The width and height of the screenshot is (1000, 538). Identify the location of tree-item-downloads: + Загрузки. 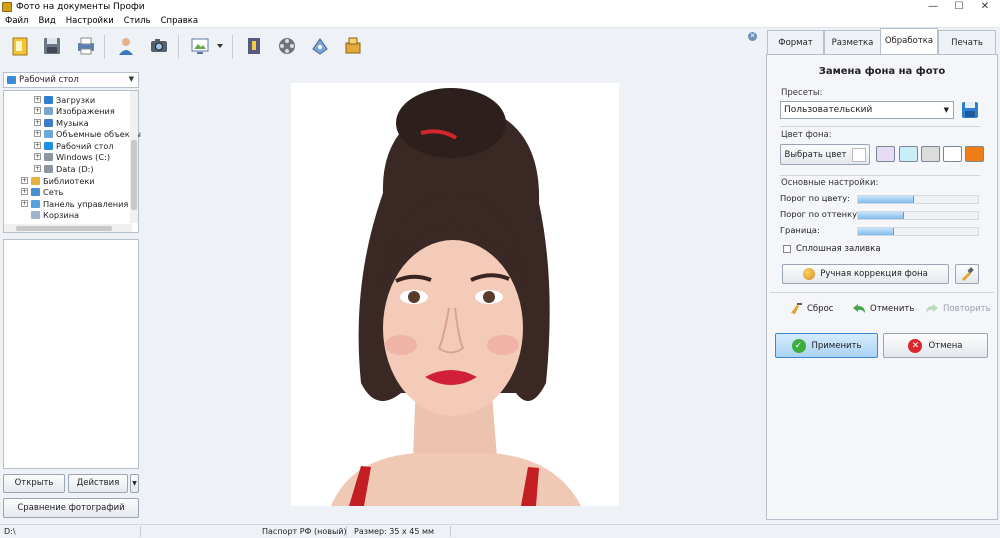
(64, 99).